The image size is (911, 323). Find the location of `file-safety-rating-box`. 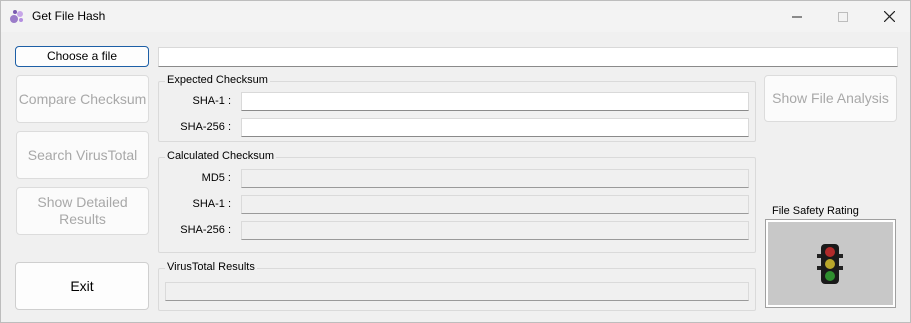

file-safety-rating-box is located at coordinates (830, 263).